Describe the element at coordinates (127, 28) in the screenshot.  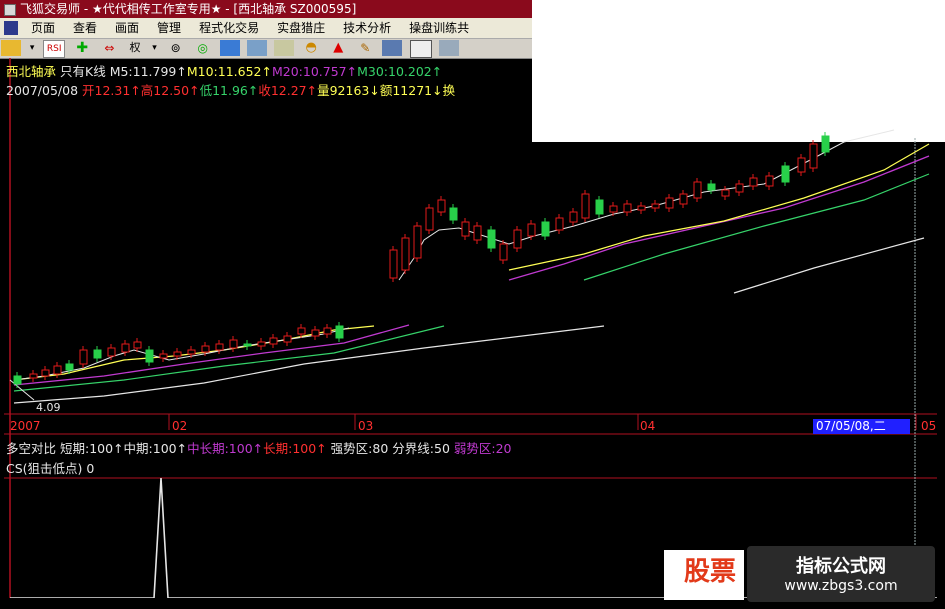
I see `menu-screen: 画面` at that location.